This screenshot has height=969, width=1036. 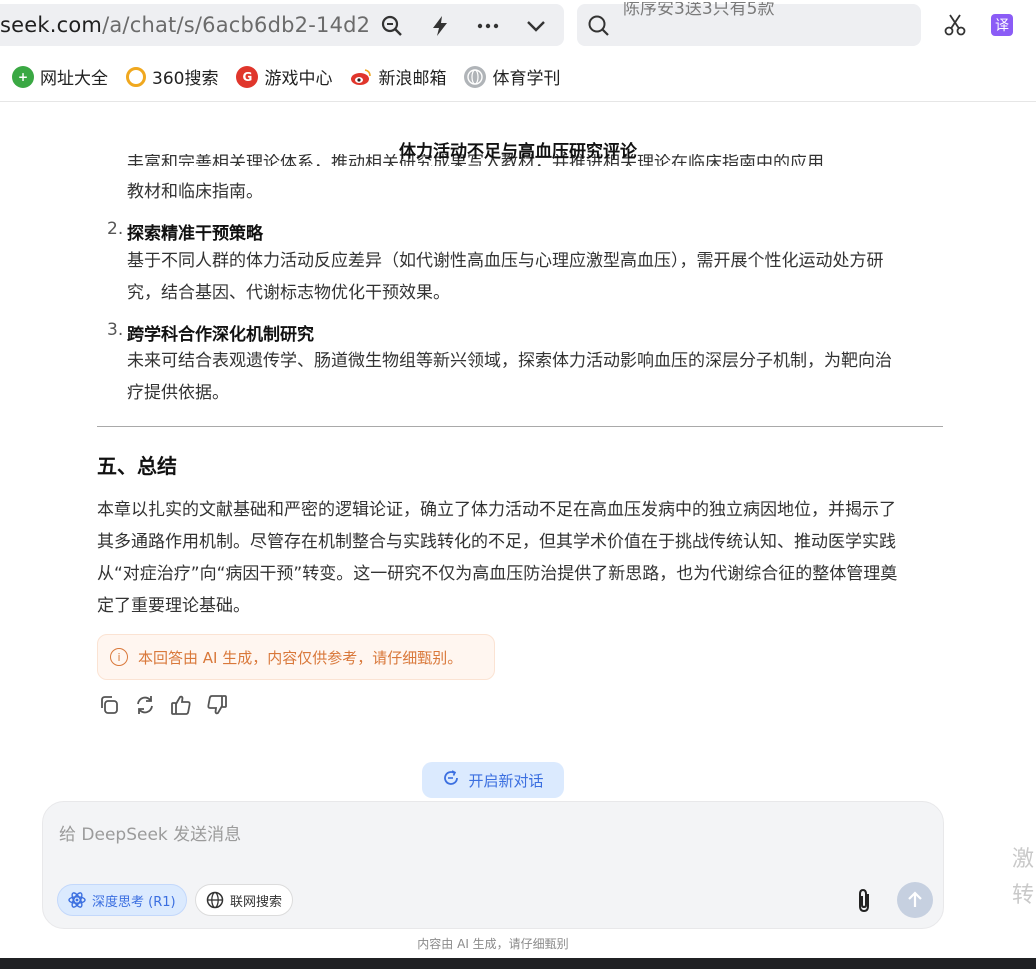 I want to click on browser-search-bar: 陈序安3送3只有5款, so click(x=749, y=24).